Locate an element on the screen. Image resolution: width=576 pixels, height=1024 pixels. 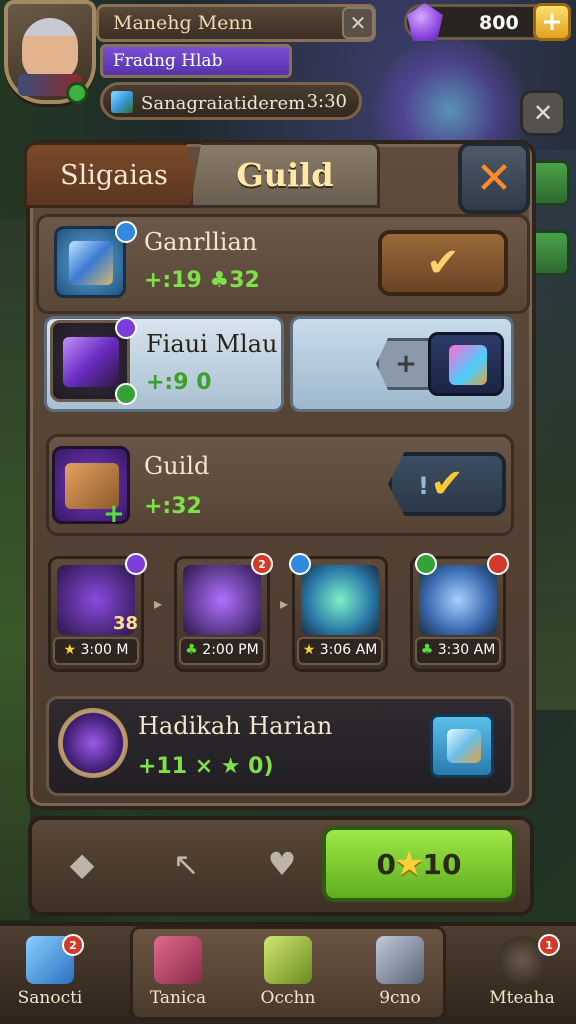
slot-badge-top is located at coordinates (126, 328).